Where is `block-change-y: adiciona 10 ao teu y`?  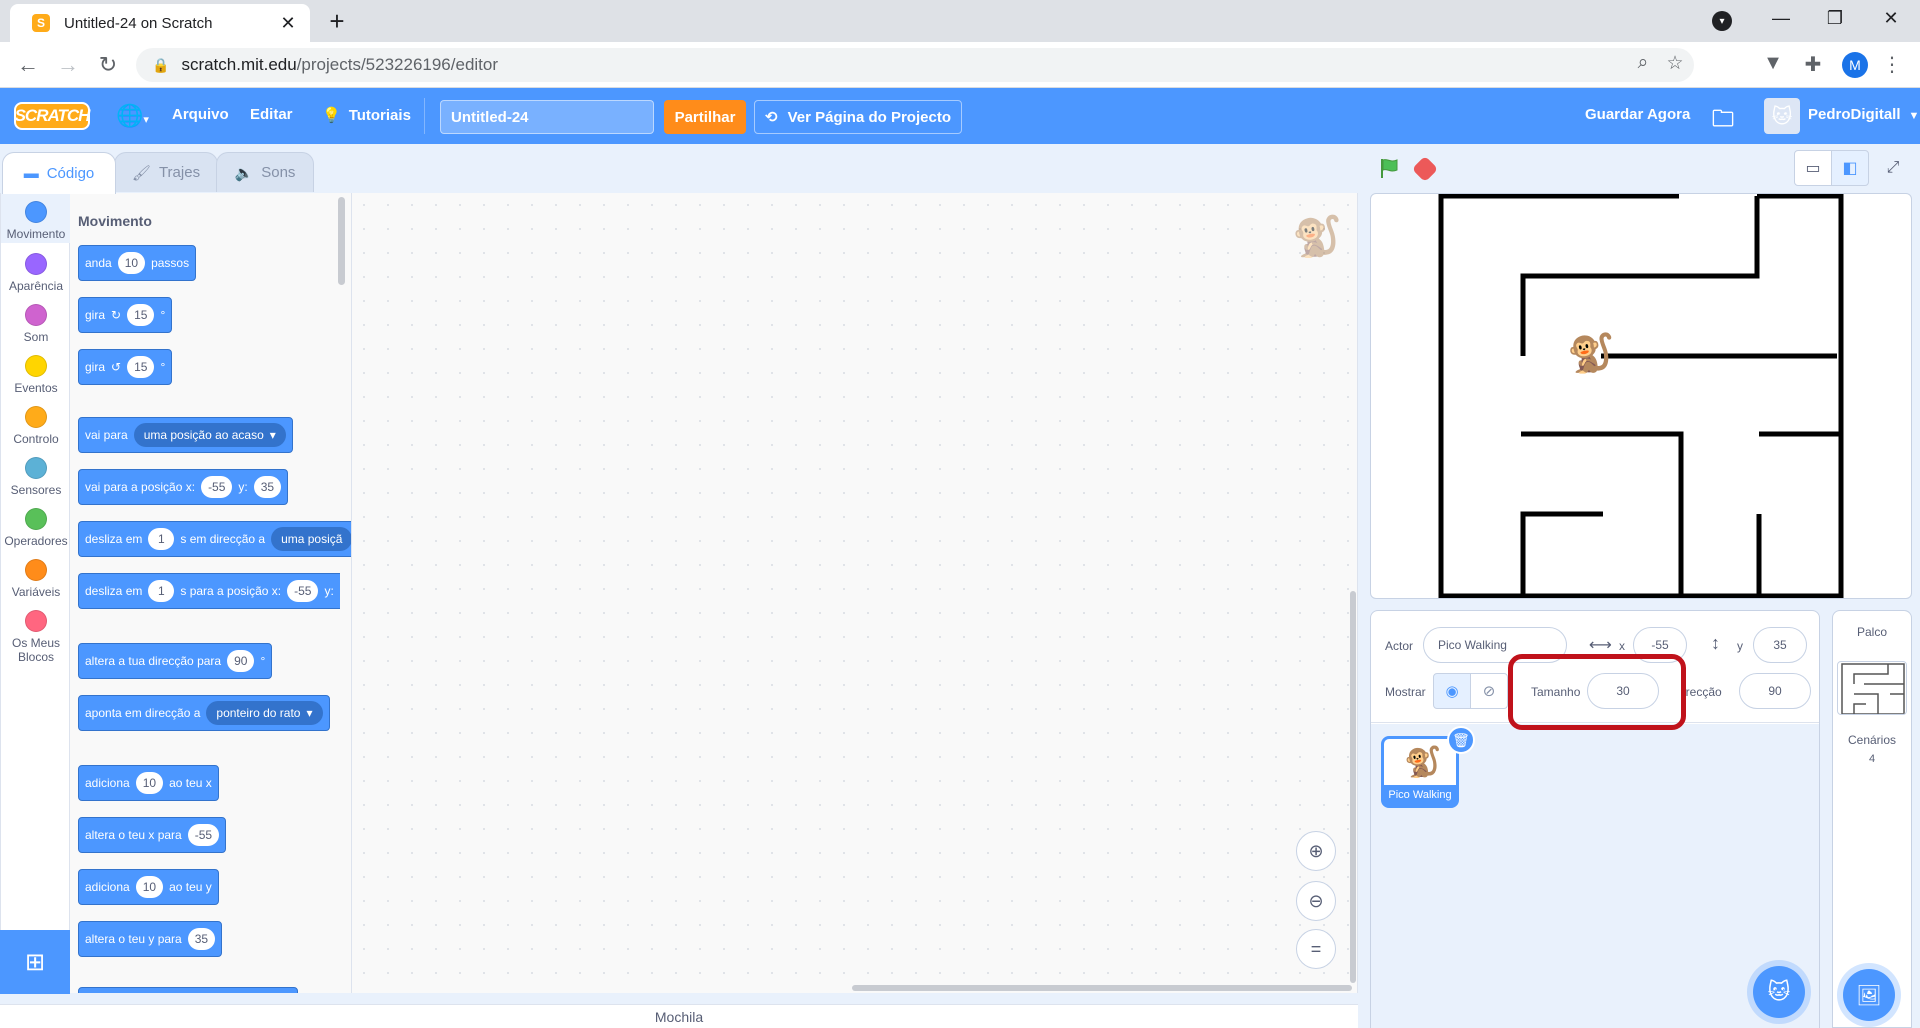 block-change-y: adiciona 10 ao teu y is located at coordinates (148, 887).